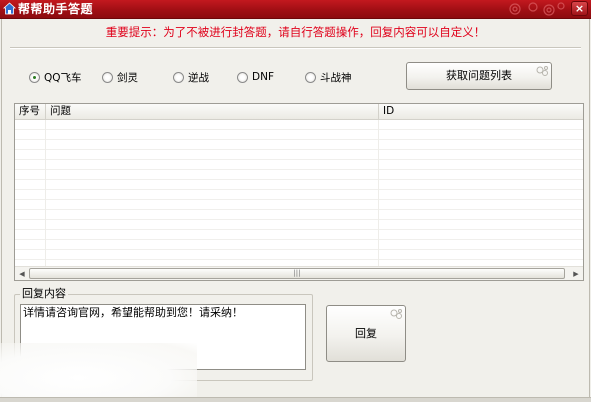 Image resolution: width=591 pixels, height=402 pixels. I want to click on app-house-icon, so click(9, 8).